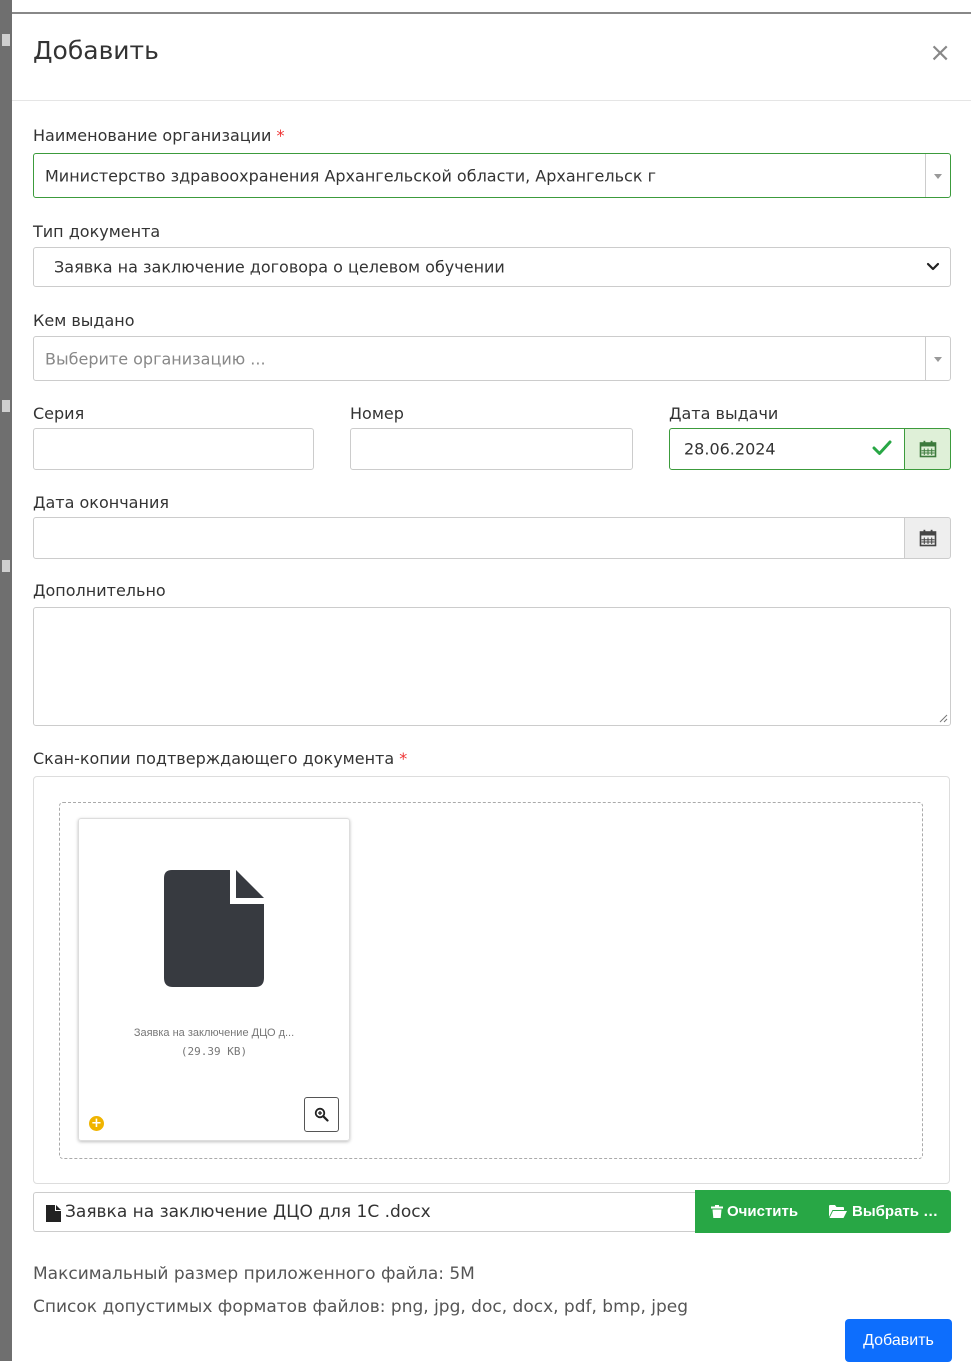  What do you see at coordinates (214, 758) in the screenshot?
I see `scans-label-text: Скан-копии подтверждающего документа` at bounding box center [214, 758].